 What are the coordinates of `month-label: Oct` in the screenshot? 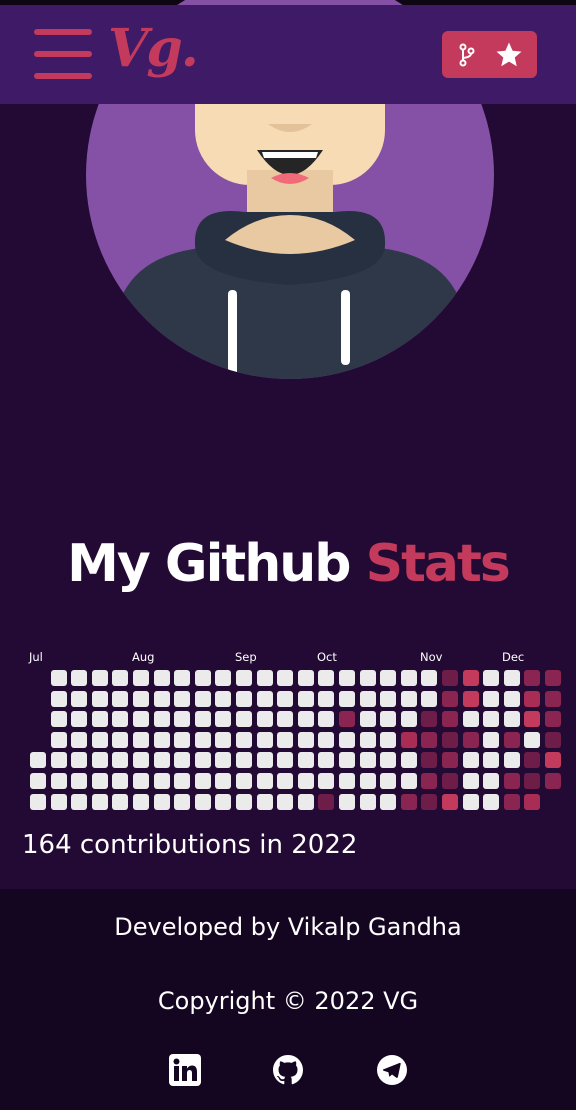 It's located at (327, 657).